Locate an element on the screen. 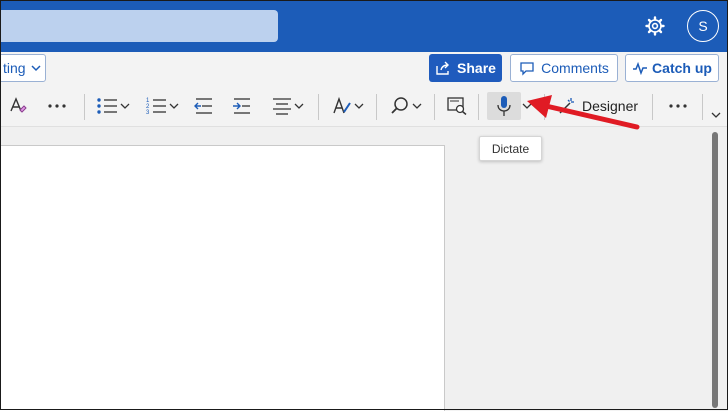 The image size is (728, 411). find-button is located at coordinates (406, 106).